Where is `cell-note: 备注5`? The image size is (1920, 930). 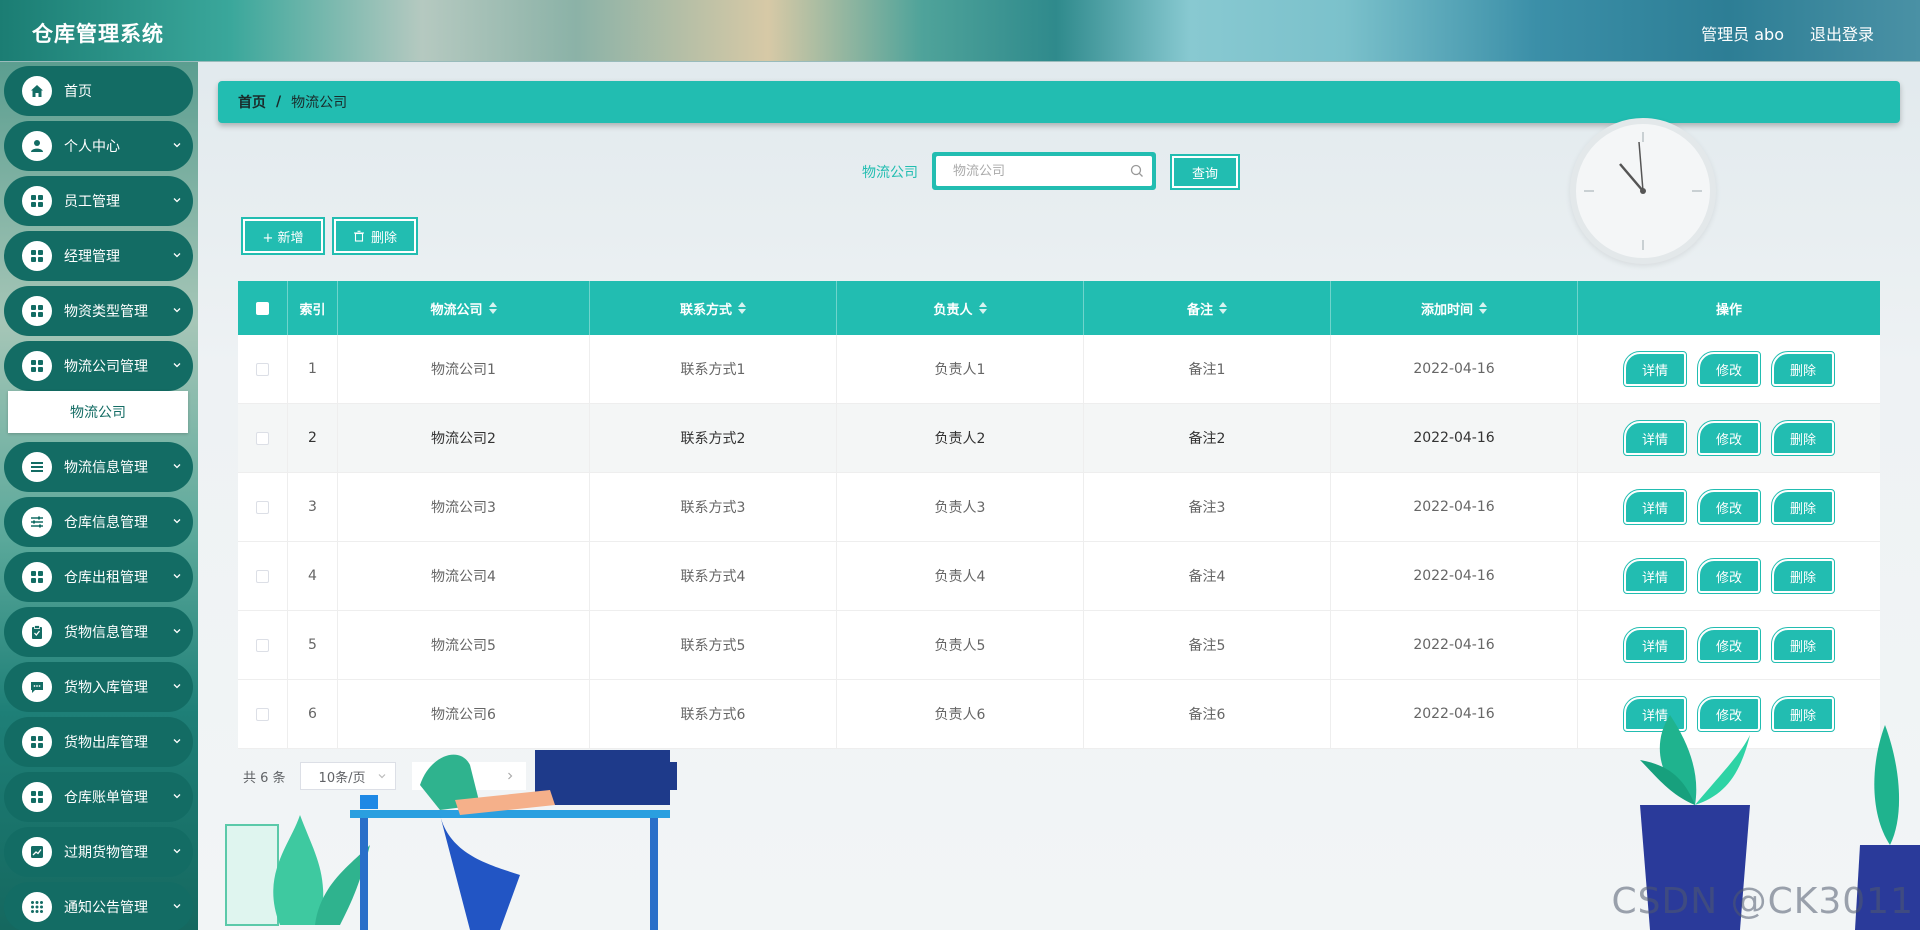
cell-note: 备注5 is located at coordinates (1207, 645).